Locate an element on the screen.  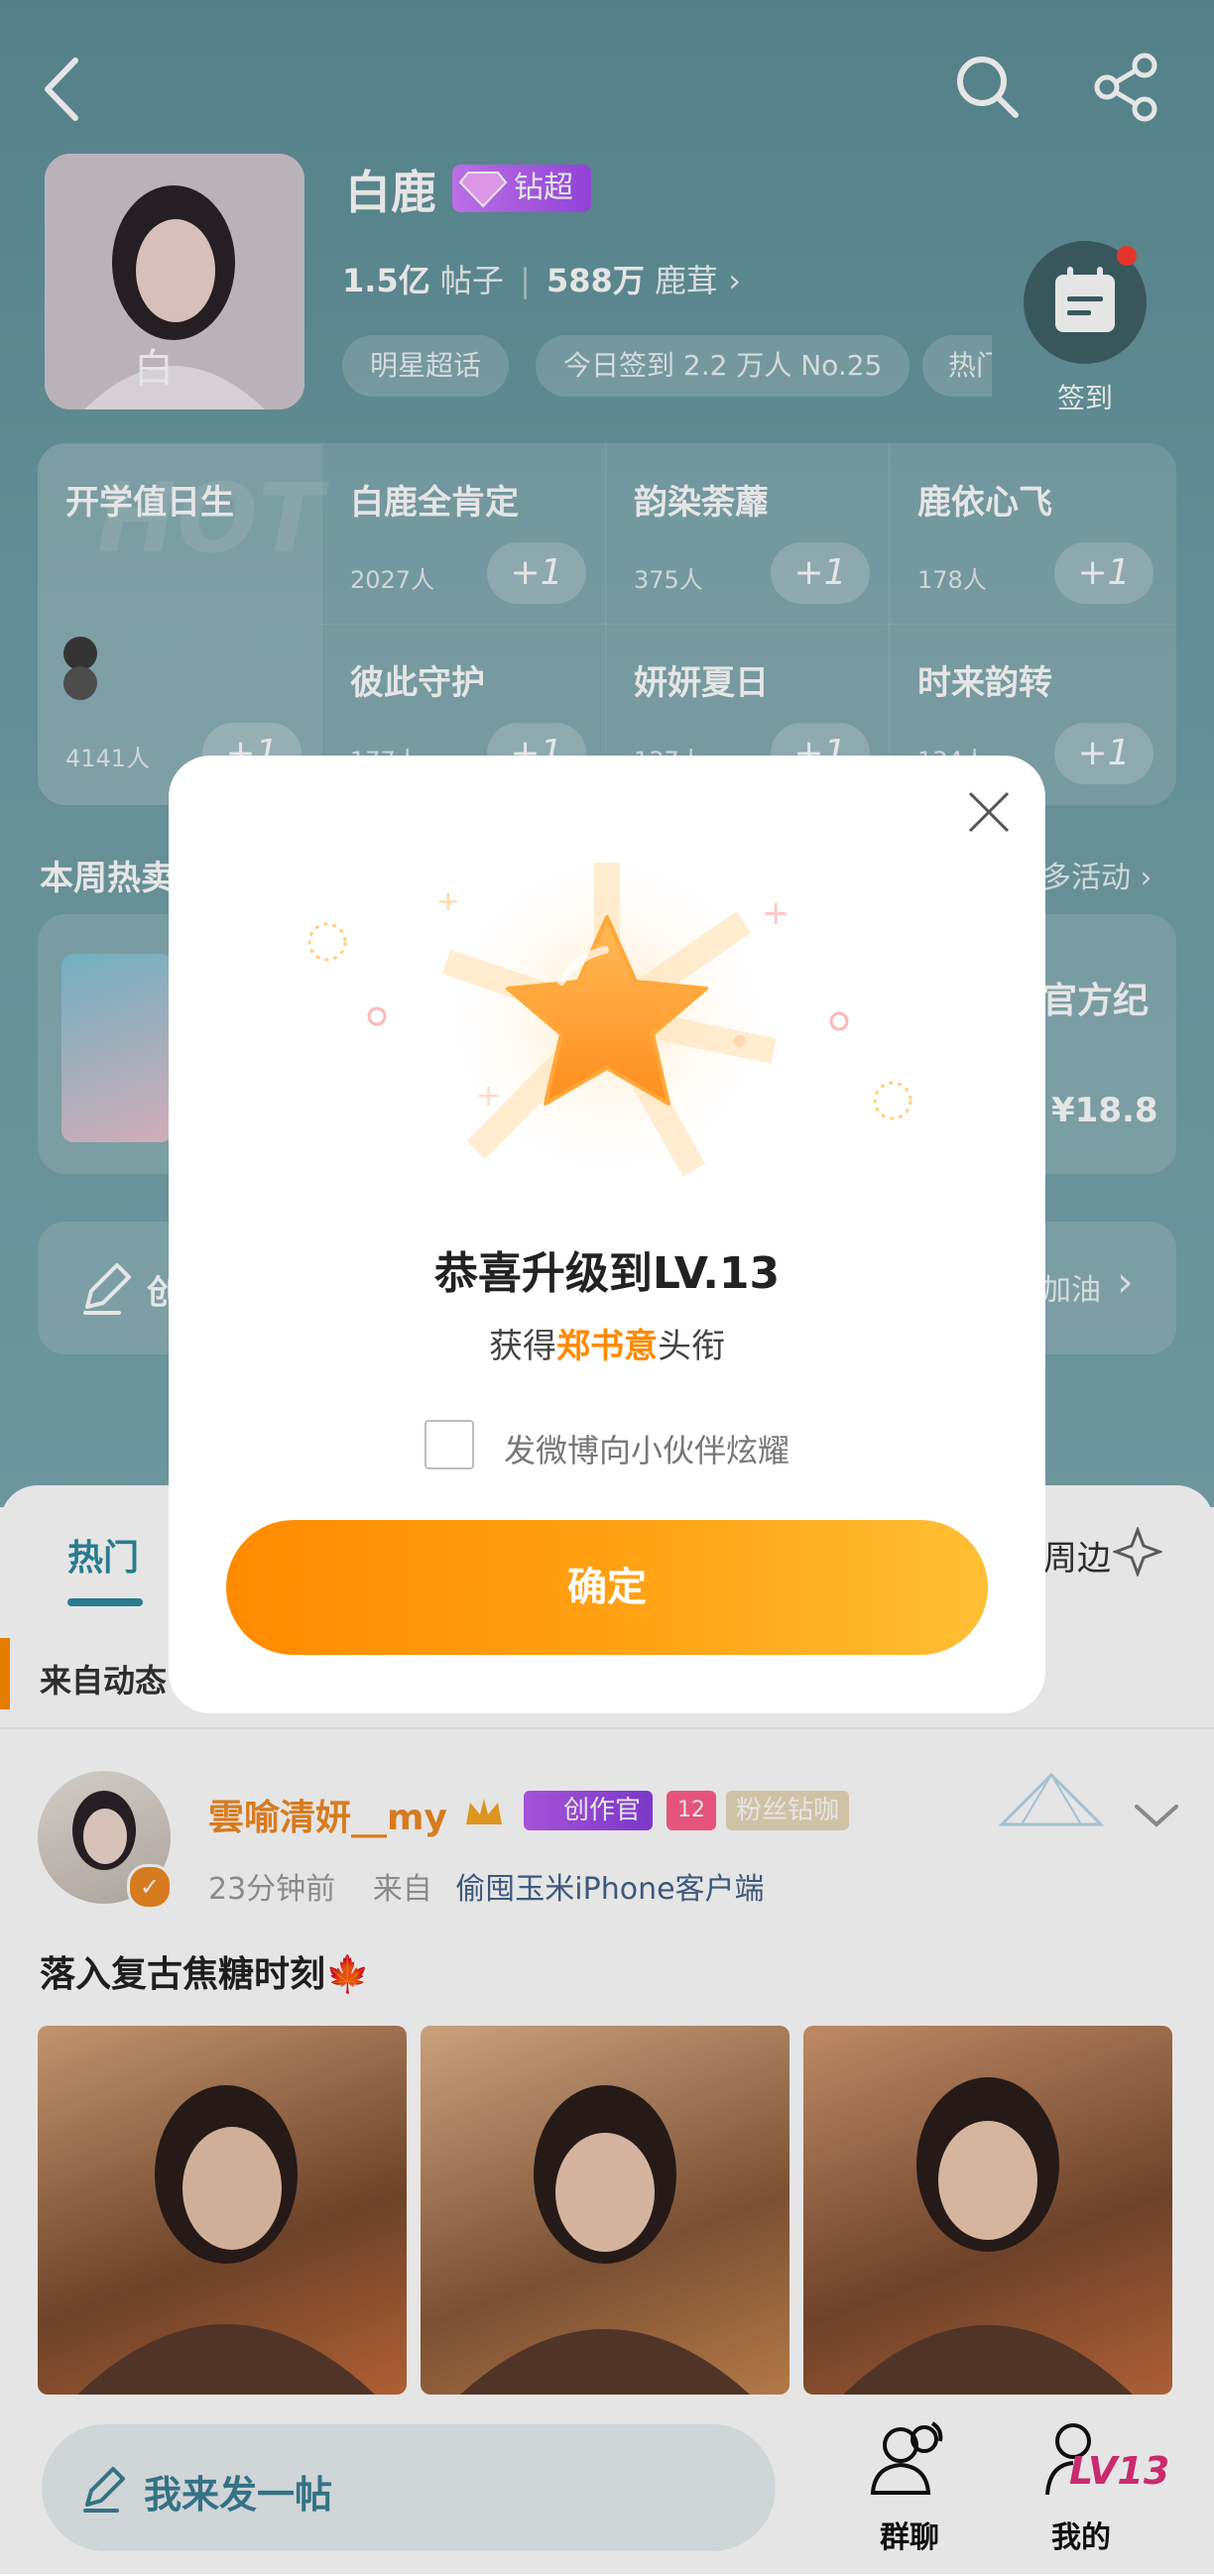
dialog-title: 恭喜升级到LV.13 is located at coordinates (607, 1273).